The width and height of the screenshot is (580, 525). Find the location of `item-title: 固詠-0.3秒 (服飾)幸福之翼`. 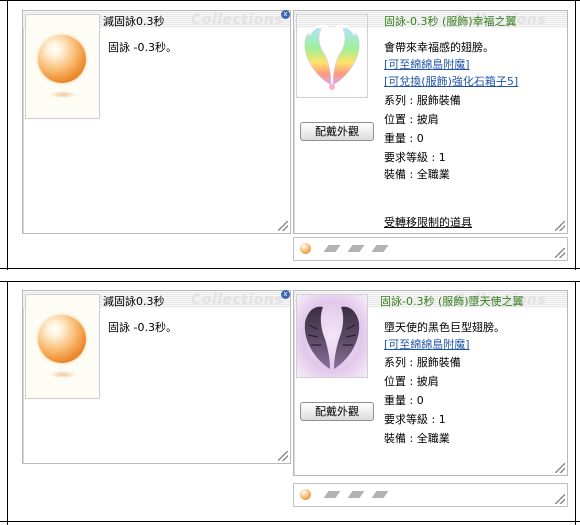

item-title: 固詠-0.3秒 (服飾)幸福之翼 is located at coordinates (450, 21).